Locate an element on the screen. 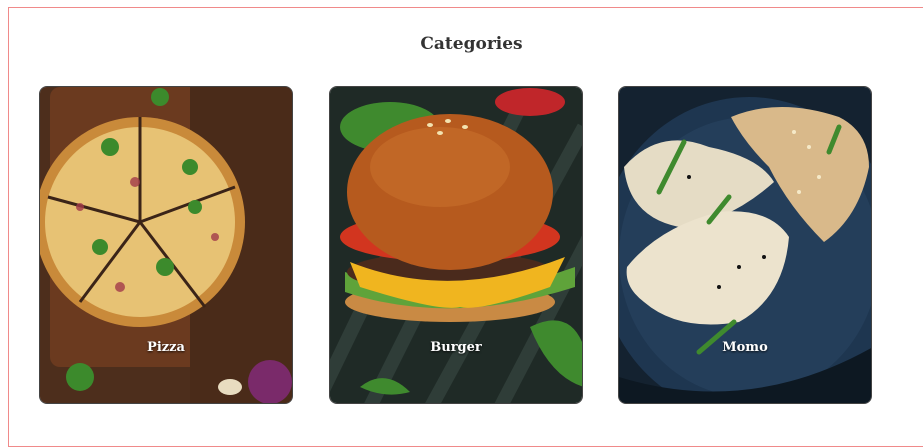 Image resolution: width=923 pixels, height=447 pixels. category-label: Pizza is located at coordinates (166, 347).